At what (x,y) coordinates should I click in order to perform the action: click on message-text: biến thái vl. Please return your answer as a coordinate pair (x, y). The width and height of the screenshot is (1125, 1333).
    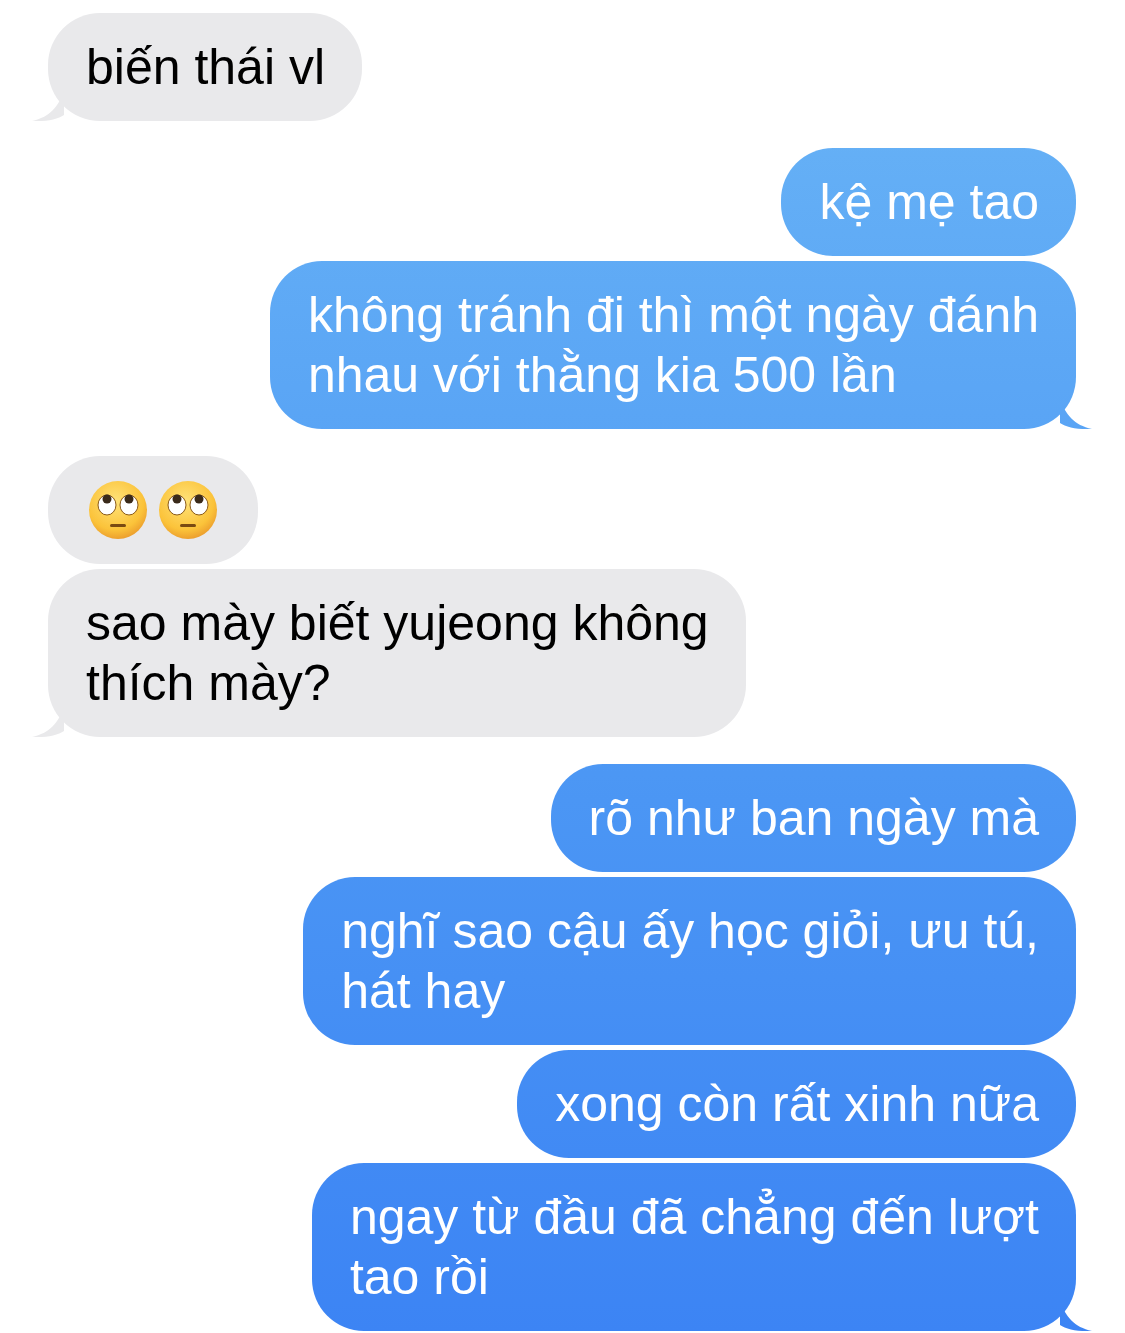
    Looking at the image, I should click on (206, 67).